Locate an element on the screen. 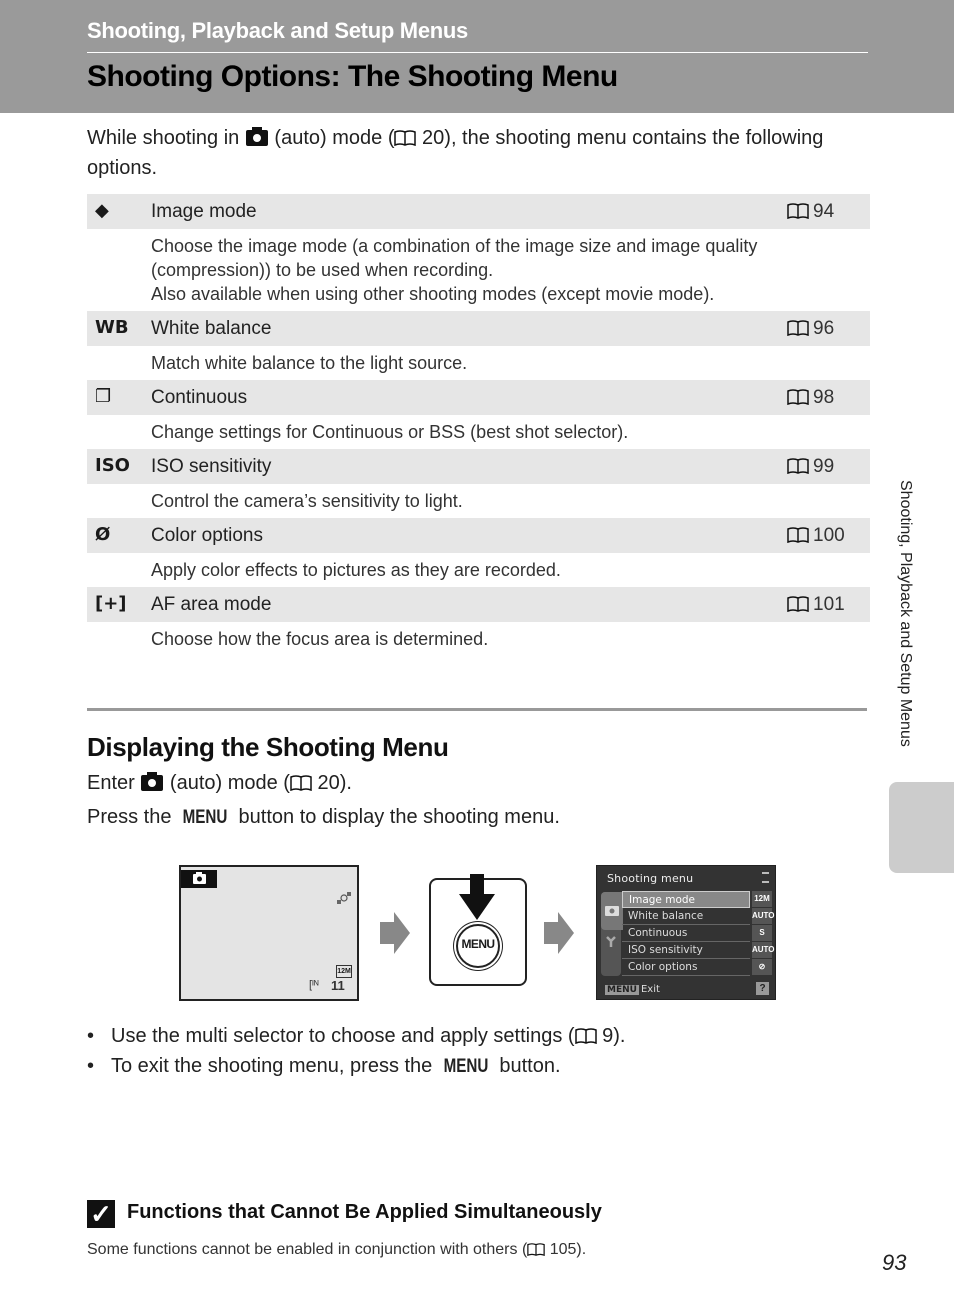 The height and width of the screenshot is (1314, 954). iso-sensitivity-icon: ISO is located at coordinates (112, 465).